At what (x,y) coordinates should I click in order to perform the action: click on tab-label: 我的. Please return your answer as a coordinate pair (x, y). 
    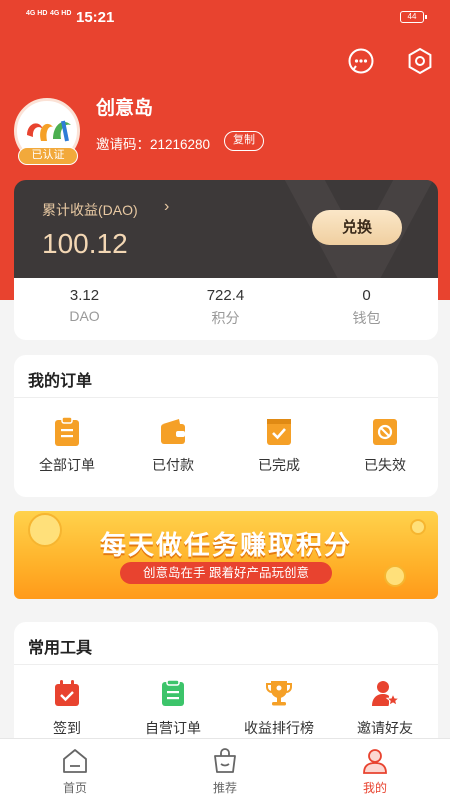
    Looking at the image, I should click on (374, 788).